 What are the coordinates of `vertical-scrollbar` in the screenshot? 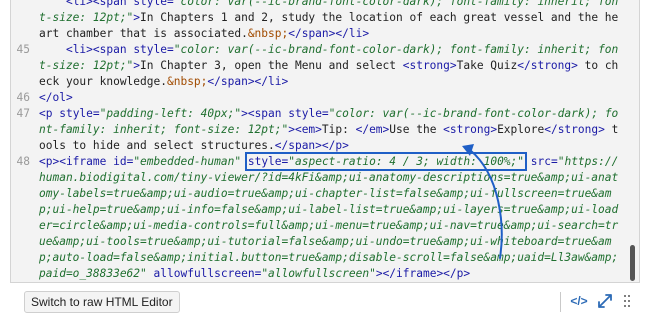 It's located at (631, 141).